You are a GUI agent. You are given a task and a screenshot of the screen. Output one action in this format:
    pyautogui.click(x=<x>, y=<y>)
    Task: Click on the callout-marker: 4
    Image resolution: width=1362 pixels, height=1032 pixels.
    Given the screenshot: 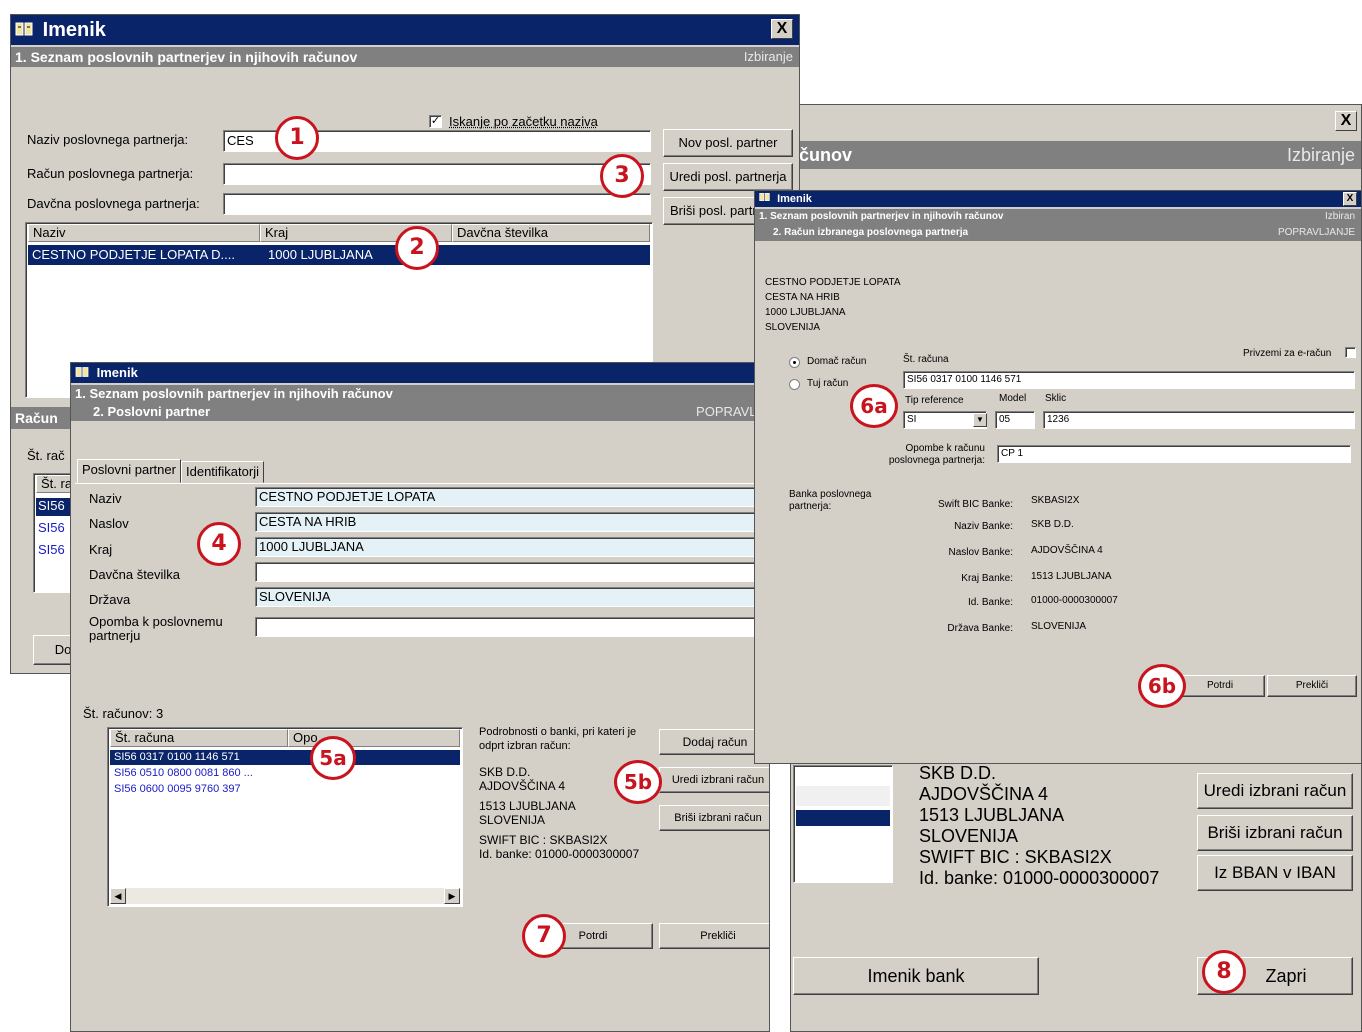 What is the action you would take?
    pyautogui.click(x=219, y=544)
    